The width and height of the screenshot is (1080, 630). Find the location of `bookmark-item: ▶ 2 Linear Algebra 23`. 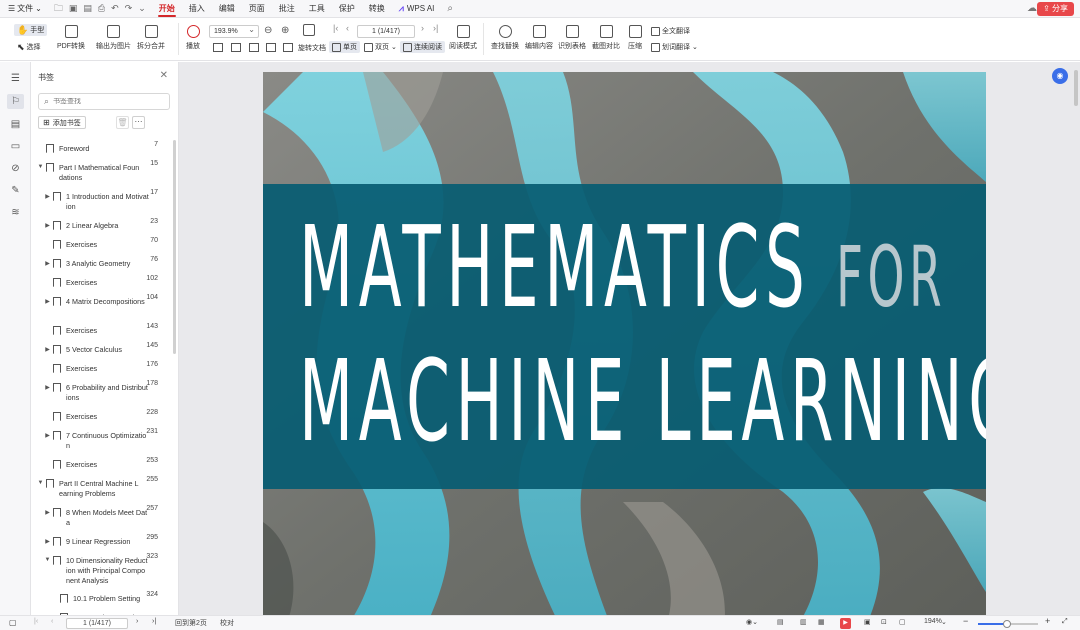

bookmark-item: ▶ 2 Linear Algebra 23 is located at coordinates (101, 226).